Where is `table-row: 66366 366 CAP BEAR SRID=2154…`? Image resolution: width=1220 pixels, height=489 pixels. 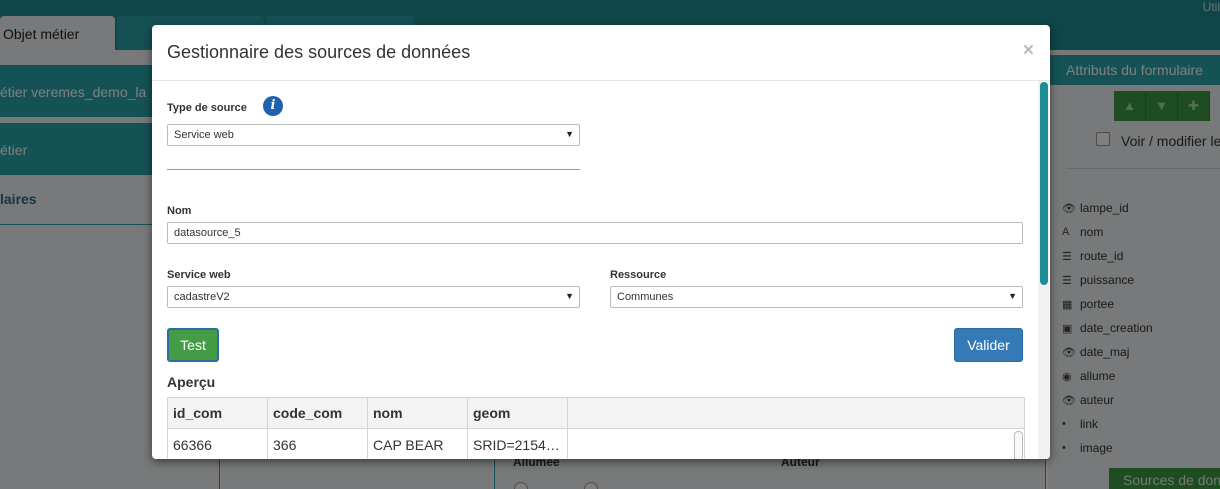
table-row: 66366 366 CAP BEAR SRID=2154… is located at coordinates (596, 444).